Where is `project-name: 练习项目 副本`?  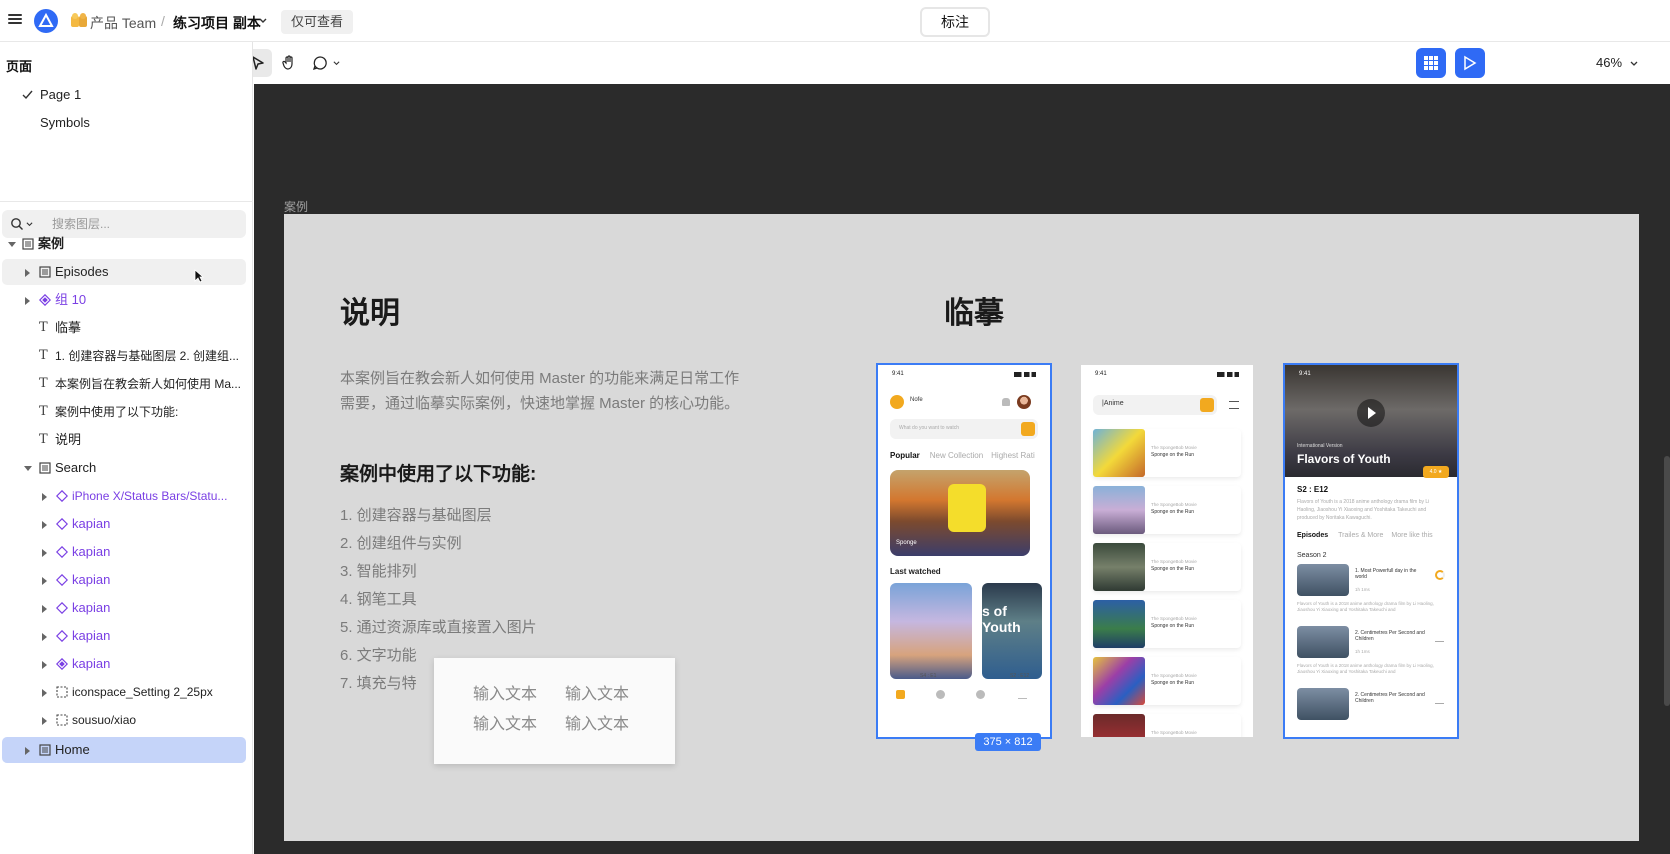 project-name: 练习项目 副本 is located at coordinates (217, 23).